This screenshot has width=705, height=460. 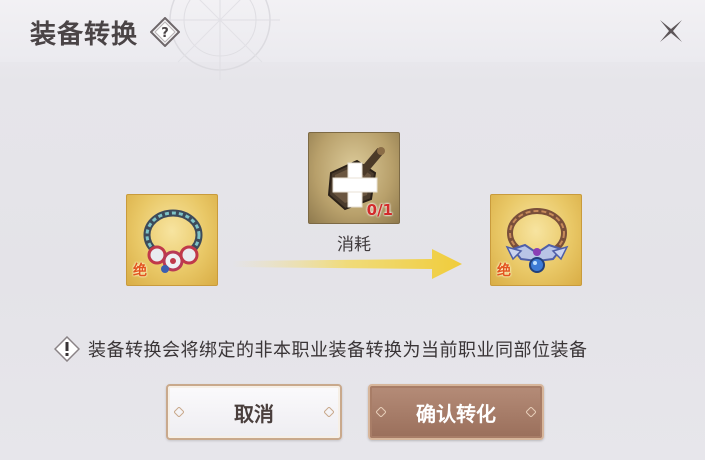 I want to click on right-arrow-icon, so click(x=347, y=264).